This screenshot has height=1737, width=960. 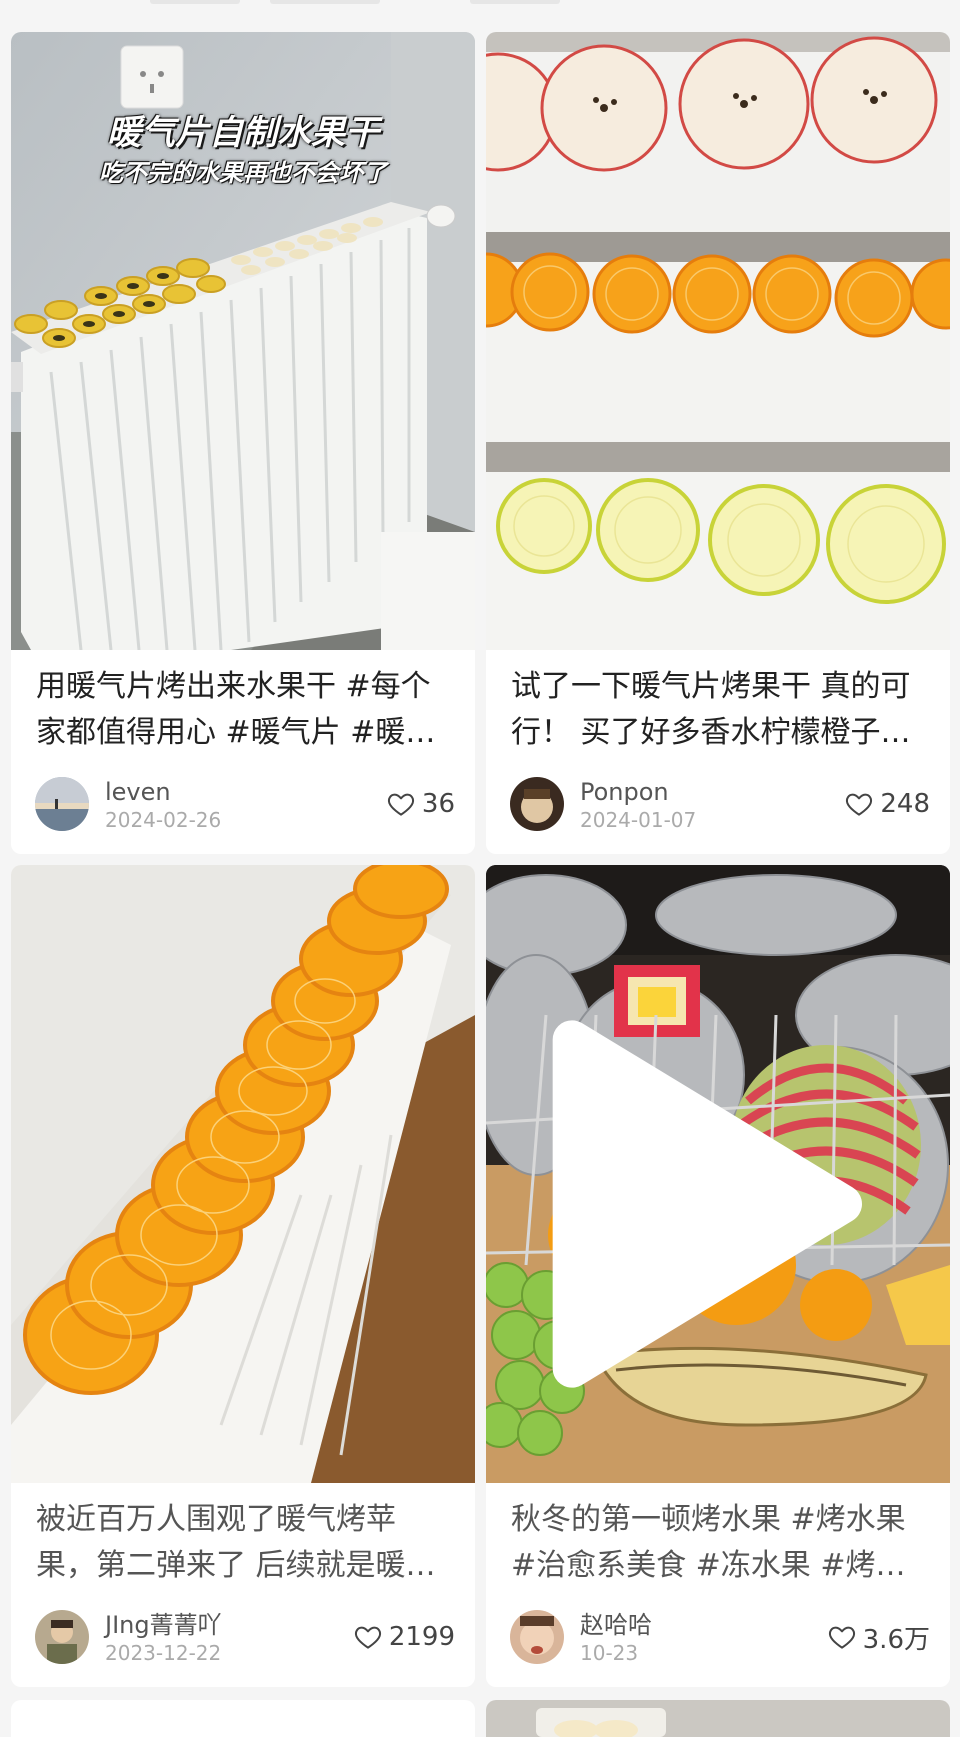 I want to click on like-button: 2199, so click(x=404, y=1637).